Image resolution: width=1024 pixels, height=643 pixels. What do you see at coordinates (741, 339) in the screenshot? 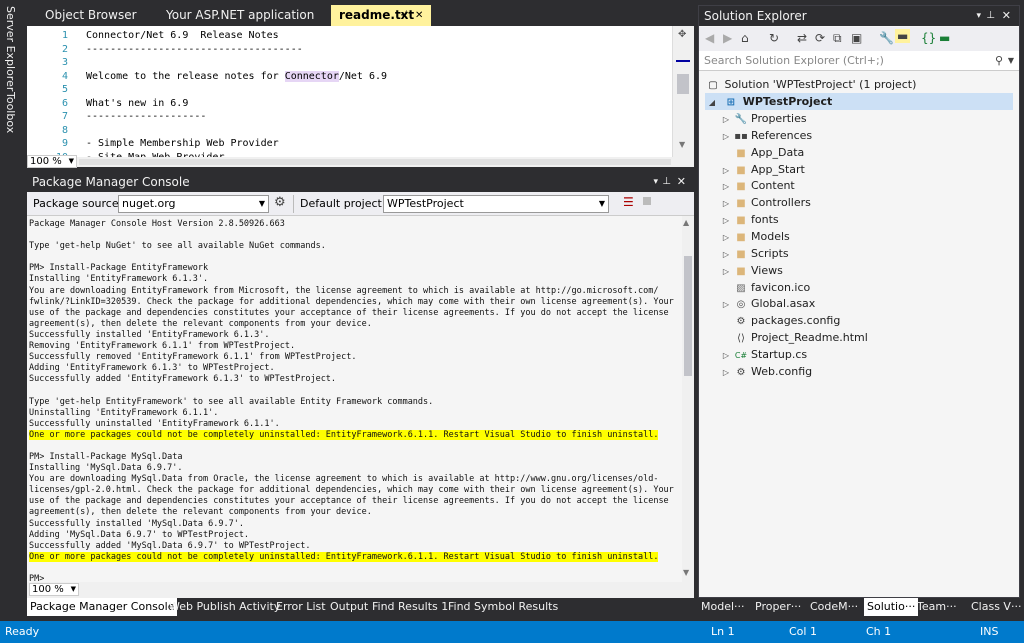
I see `html-file-icon: ⟨⟩` at bounding box center [741, 339].